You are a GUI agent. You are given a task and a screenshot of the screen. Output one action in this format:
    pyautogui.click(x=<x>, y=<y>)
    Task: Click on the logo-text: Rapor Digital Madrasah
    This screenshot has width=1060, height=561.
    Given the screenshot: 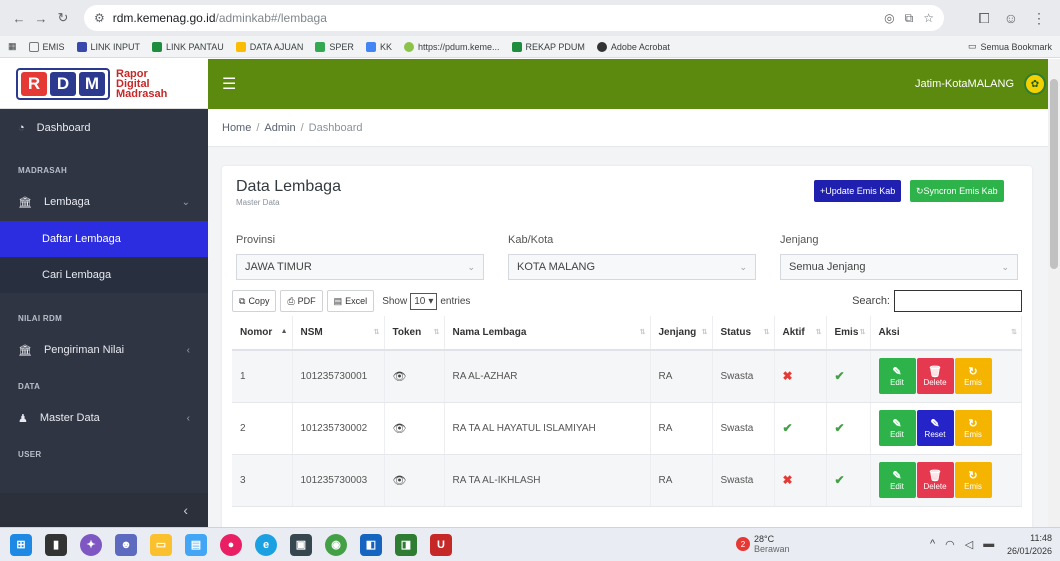 What is the action you would take?
    pyautogui.click(x=142, y=83)
    